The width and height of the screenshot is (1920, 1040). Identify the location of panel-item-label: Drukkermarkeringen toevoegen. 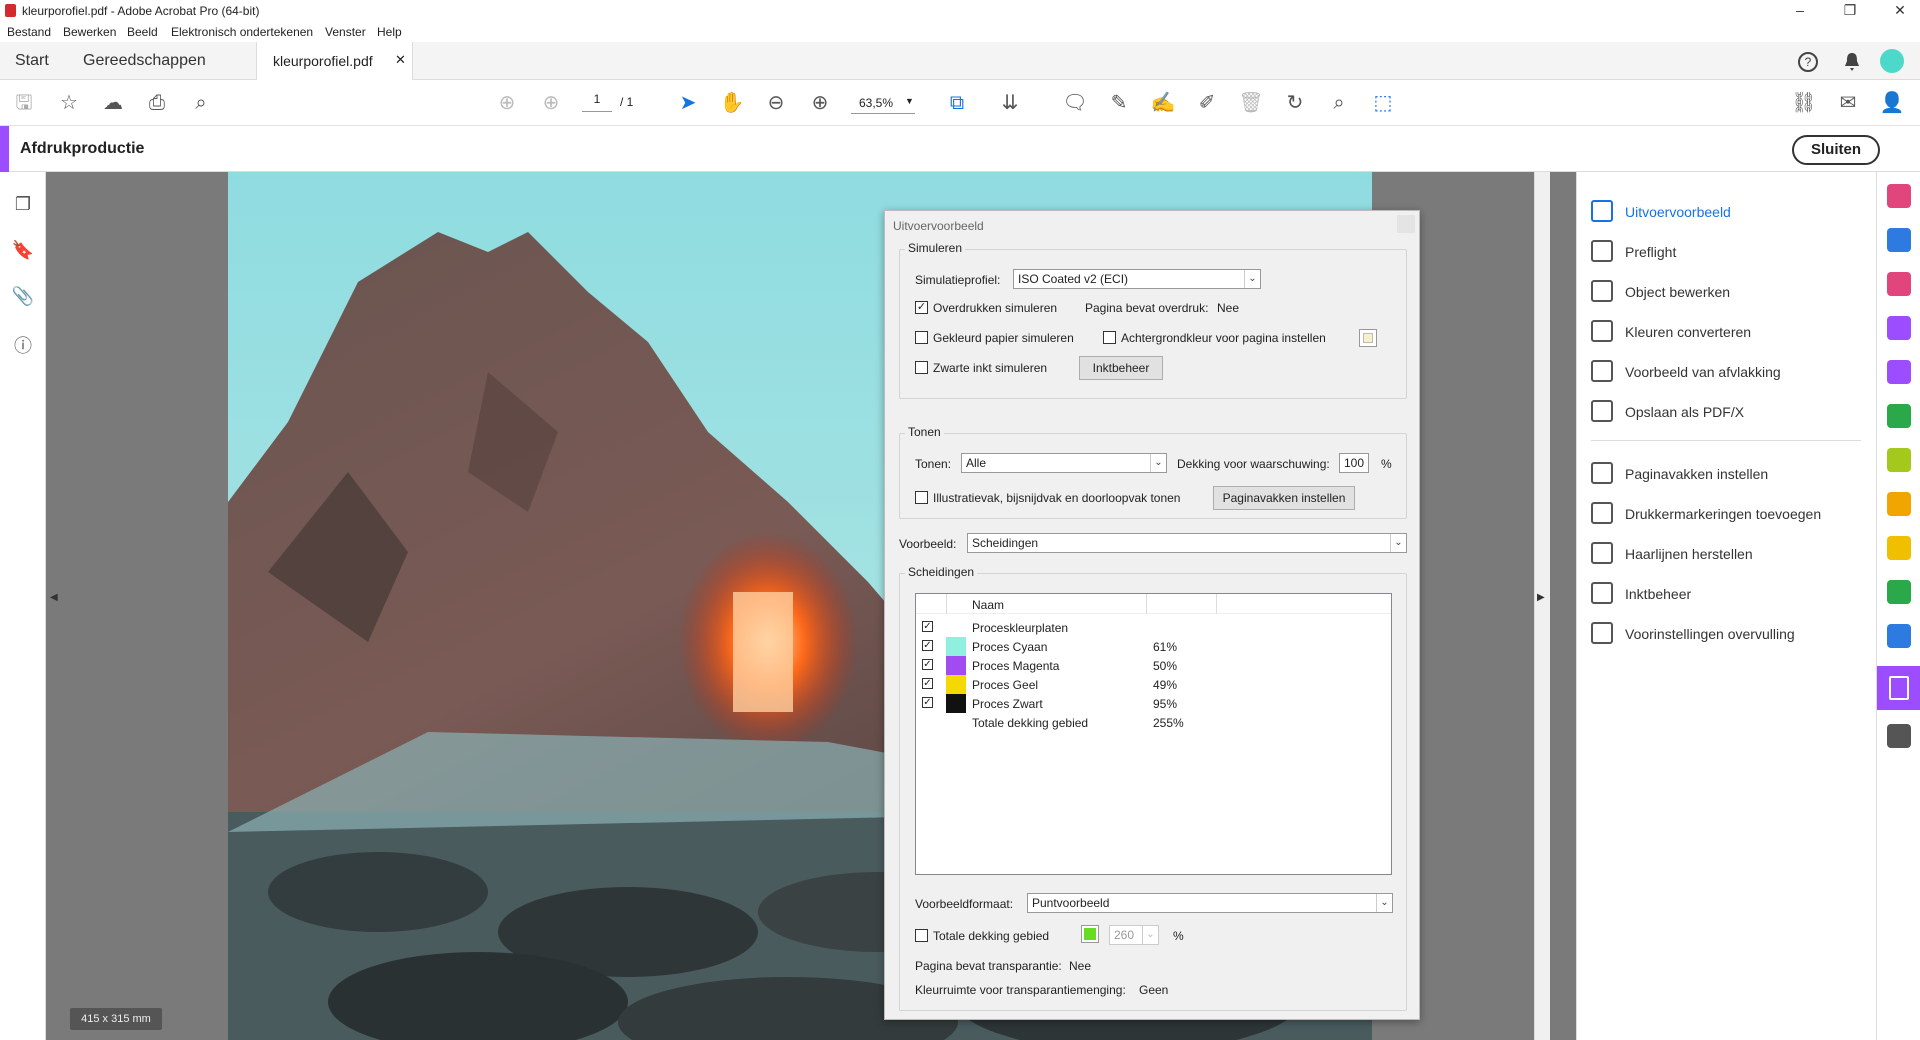
(1723, 514).